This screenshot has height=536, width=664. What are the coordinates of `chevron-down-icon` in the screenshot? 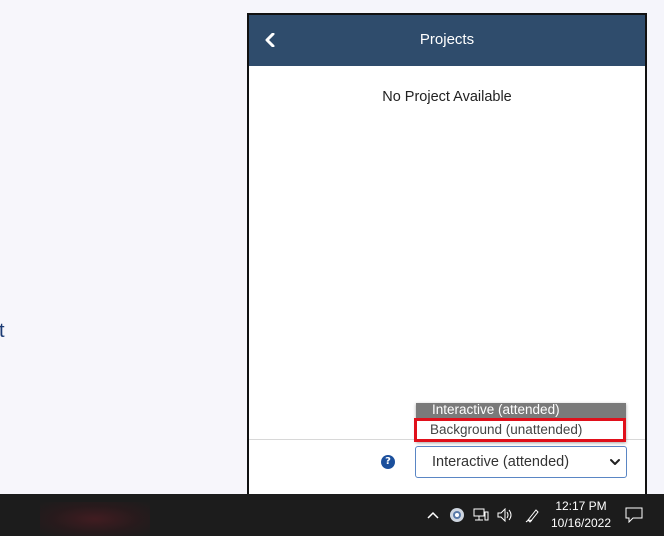 It's located at (615, 462).